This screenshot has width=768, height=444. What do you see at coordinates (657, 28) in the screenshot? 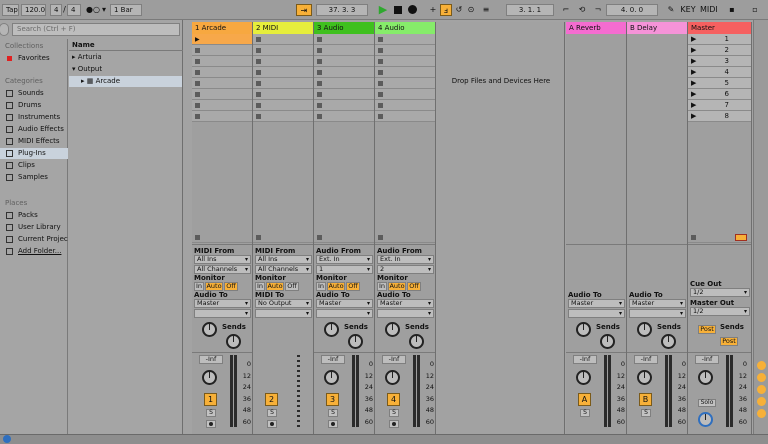
I see `return-track-header: B Delay` at bounding box center [657, 28].